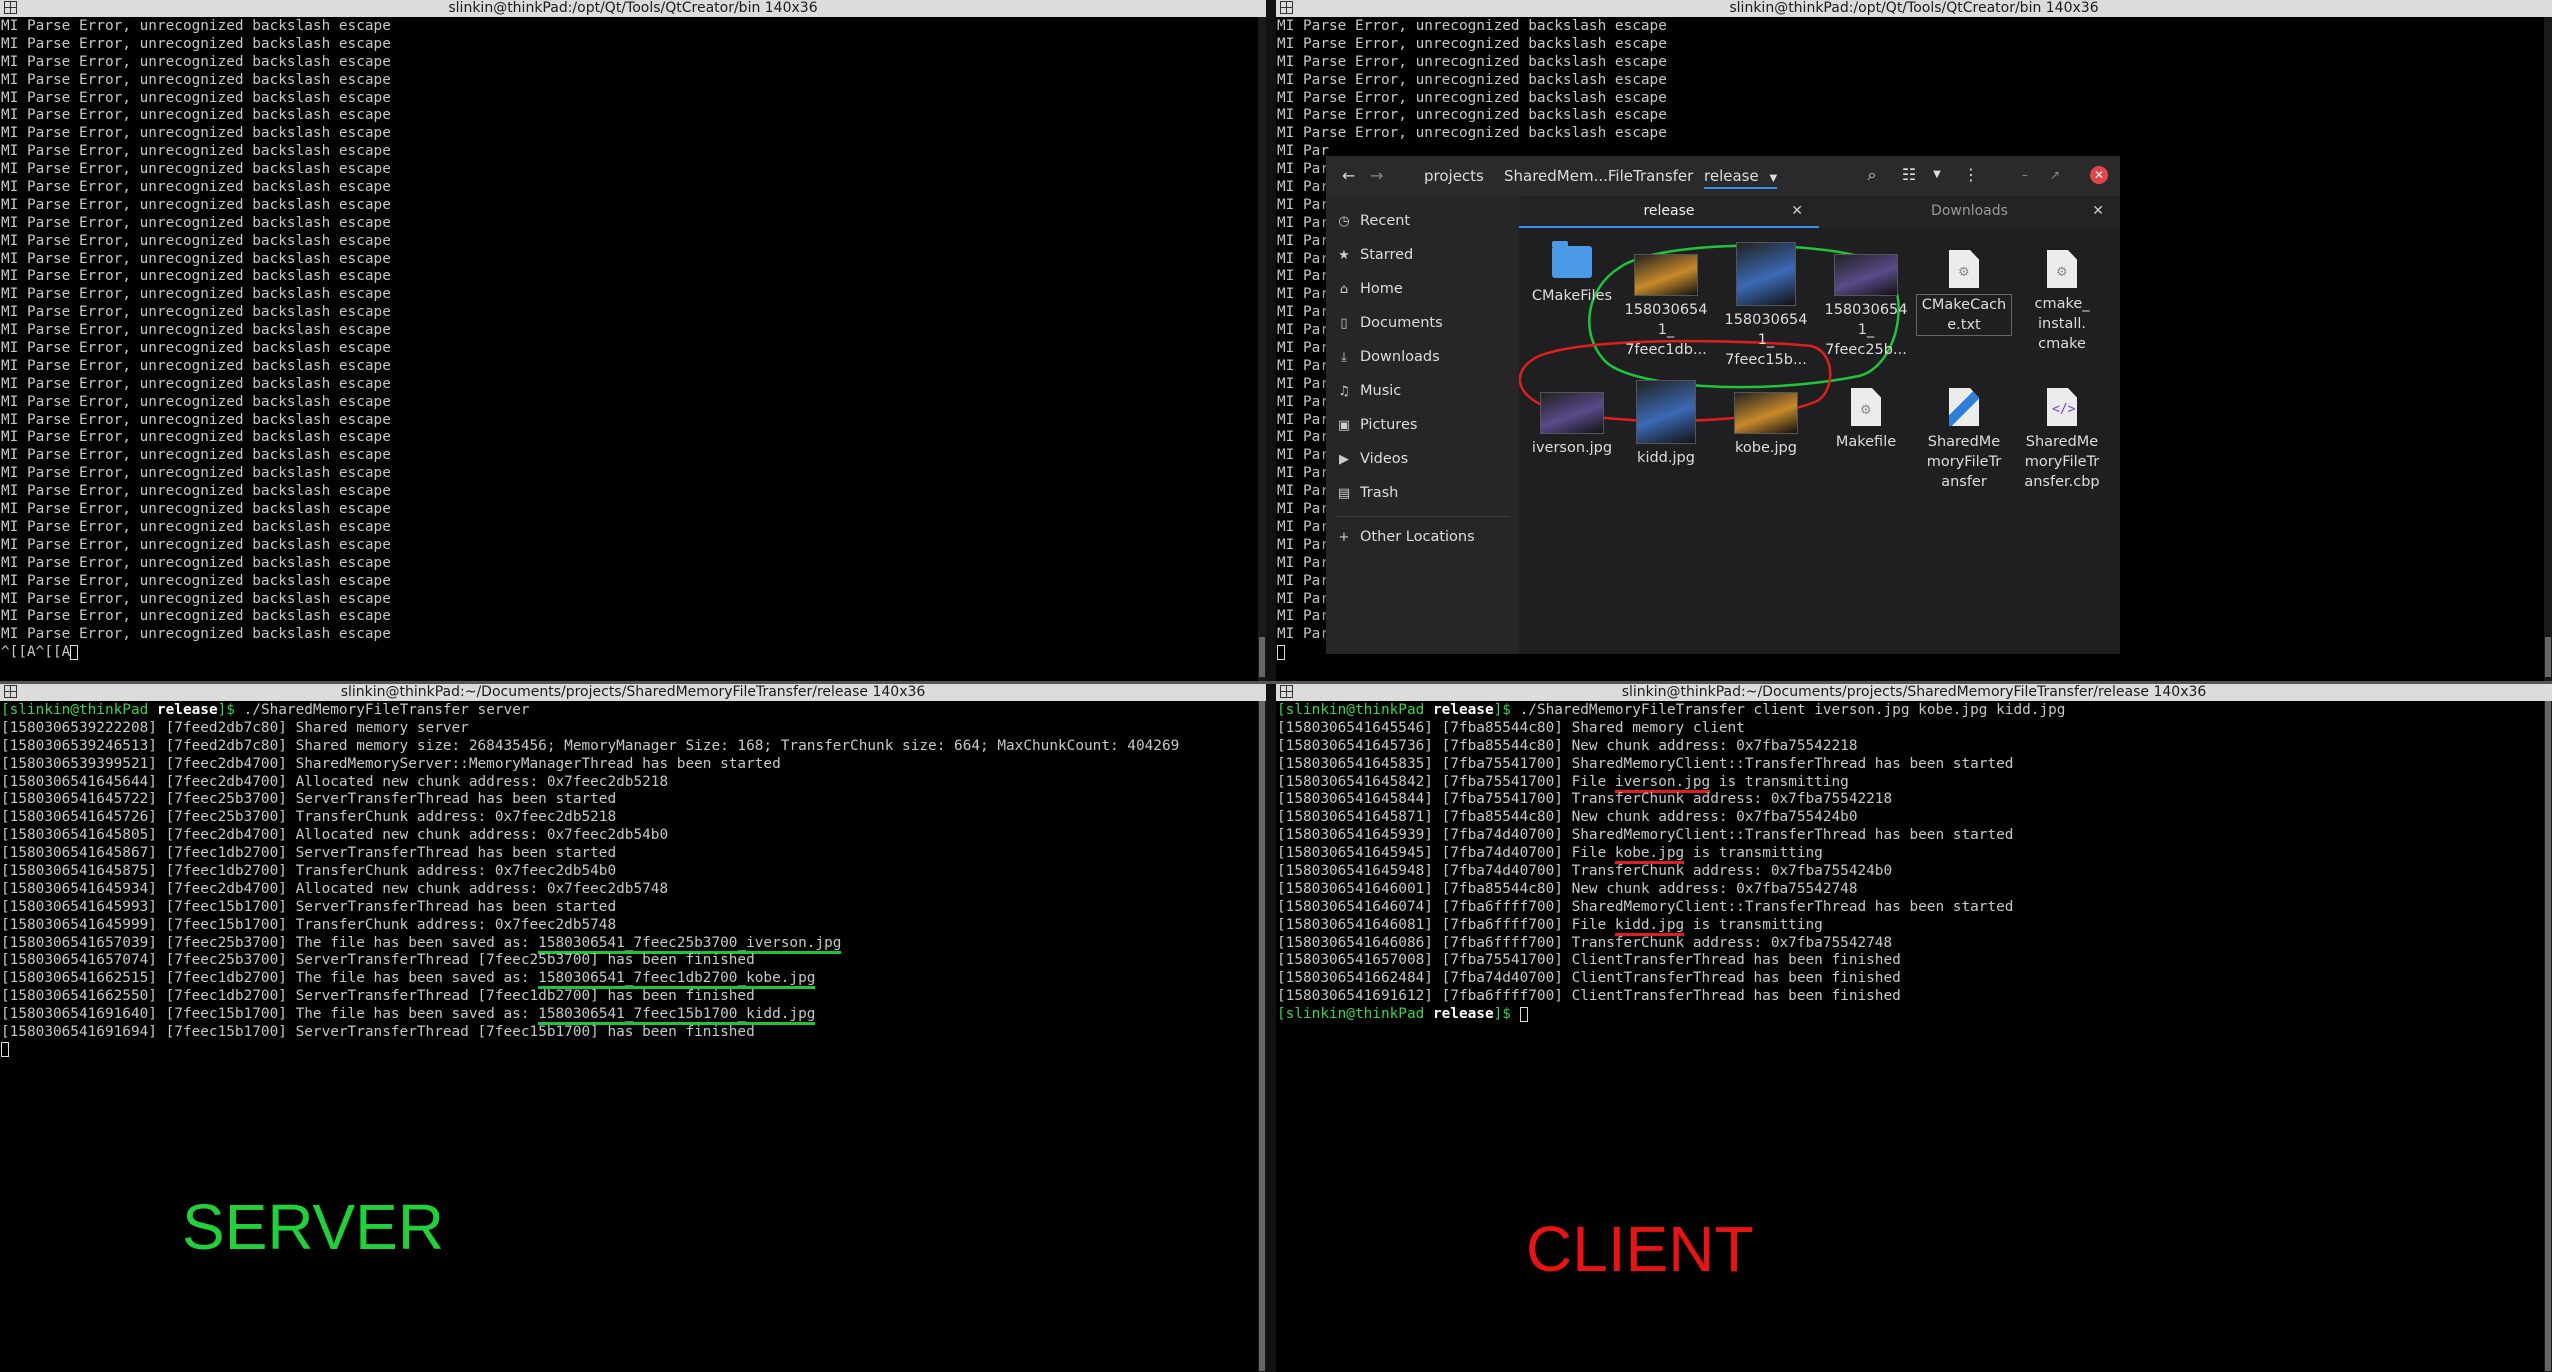  I want to click on tab-release: release ✕, so click(1669, 212).